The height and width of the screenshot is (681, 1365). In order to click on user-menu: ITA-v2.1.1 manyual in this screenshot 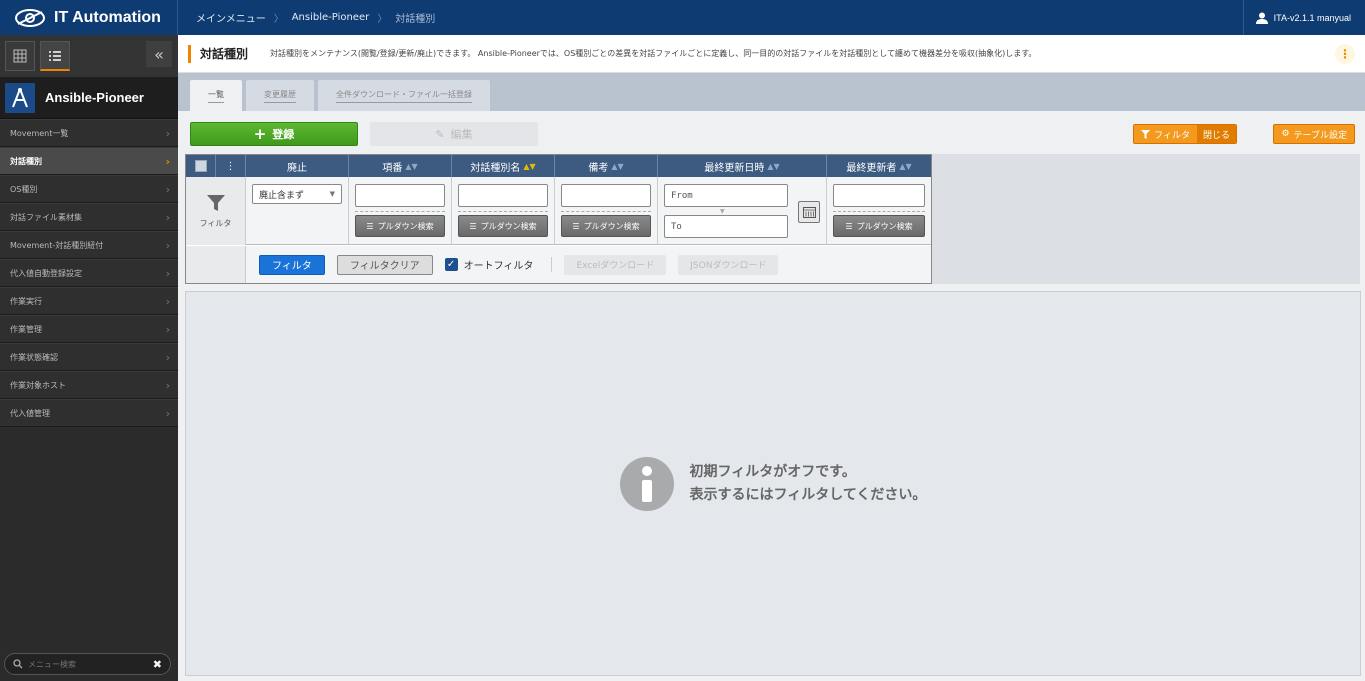, I will do `click(1303, 17)`.